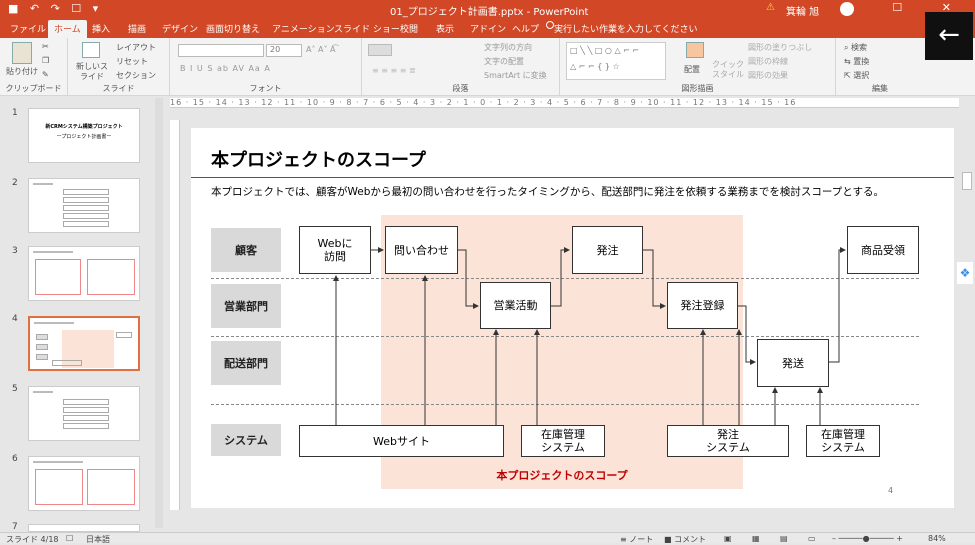 The image size is (975, 545). Describe the element at coordinates (321, 49) in the screenshot. I see `font-grow-shrink-icon: A˄ A˅ A͡` at that location.